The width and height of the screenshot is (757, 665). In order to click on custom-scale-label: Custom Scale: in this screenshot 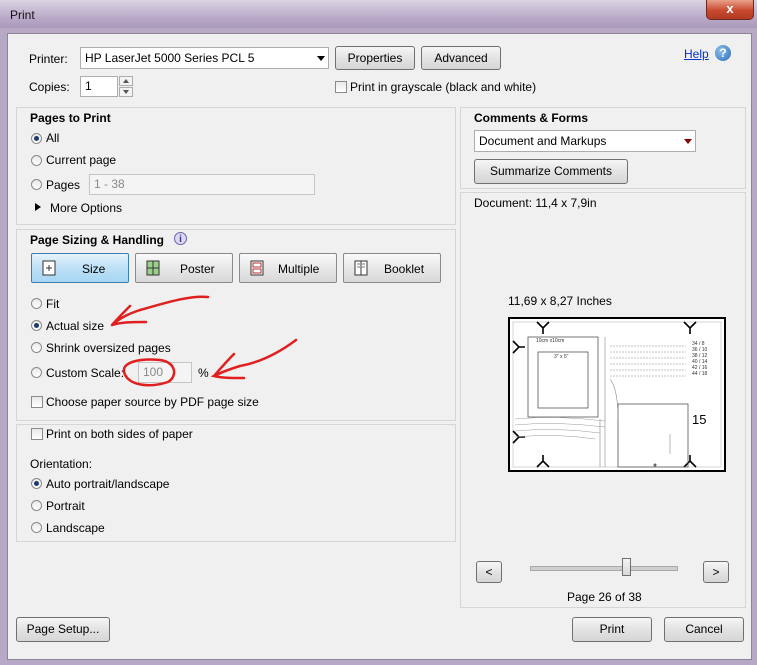, I will do `click(85, 373)`.